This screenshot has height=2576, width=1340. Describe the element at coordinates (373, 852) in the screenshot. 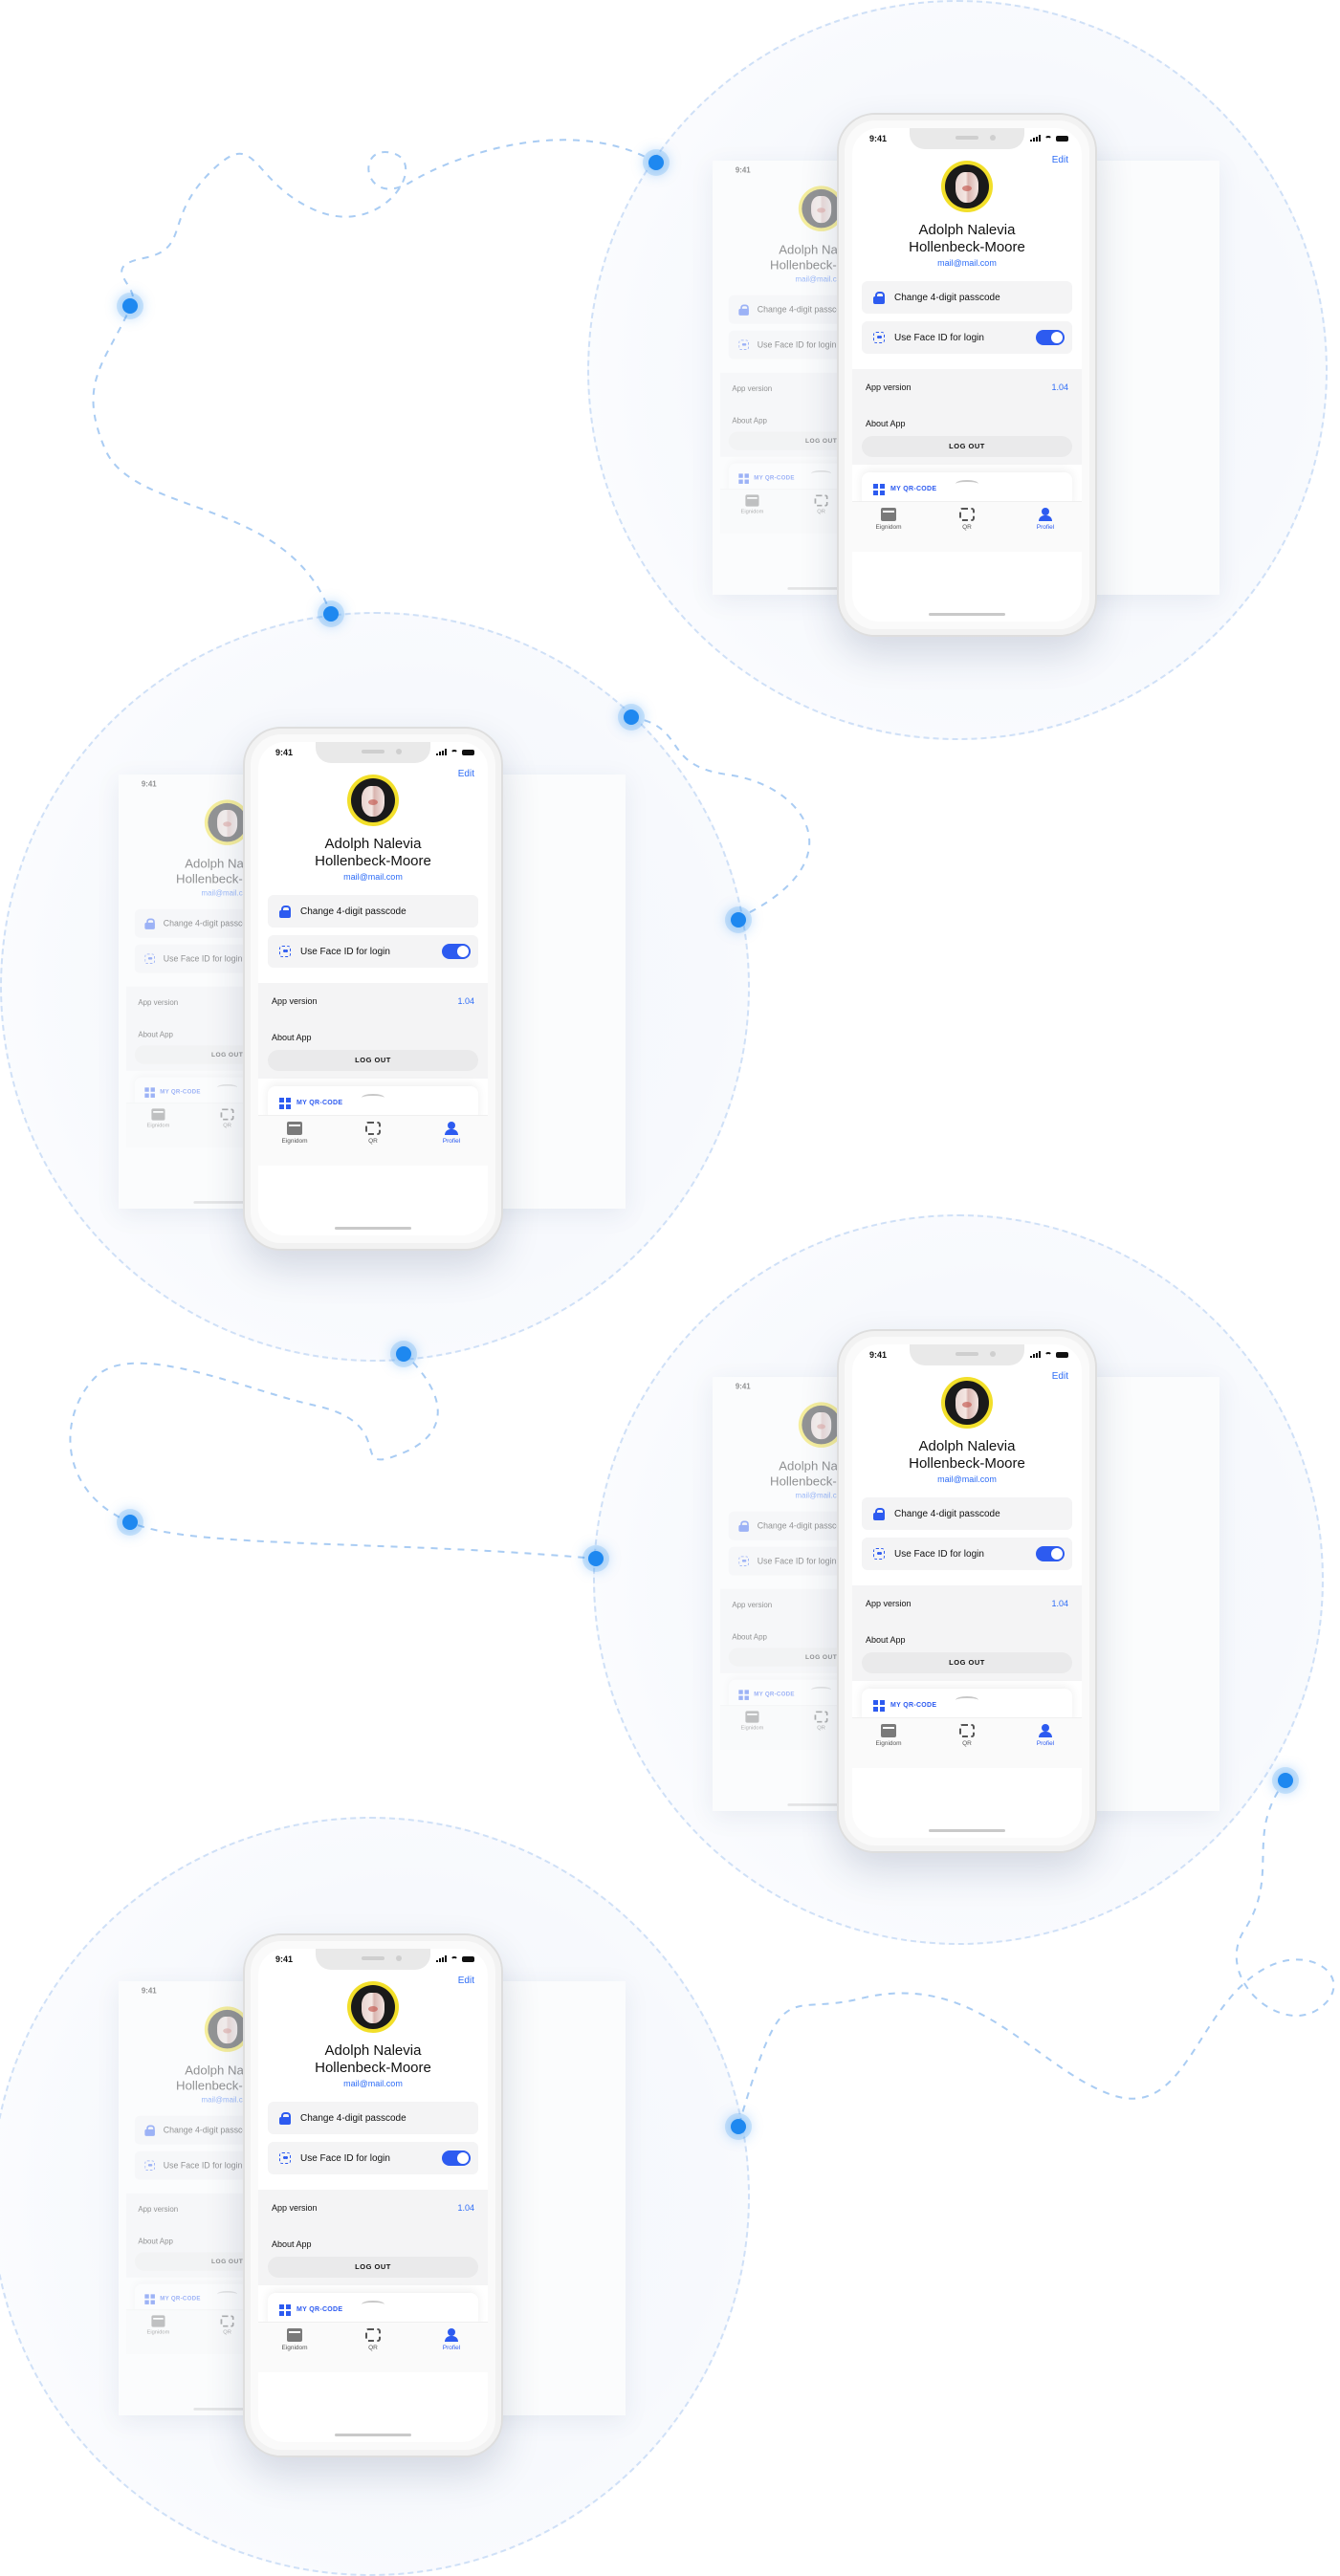

I see `profile-name: Adolph Nalevia Hollenbeck-Moore` at that location.